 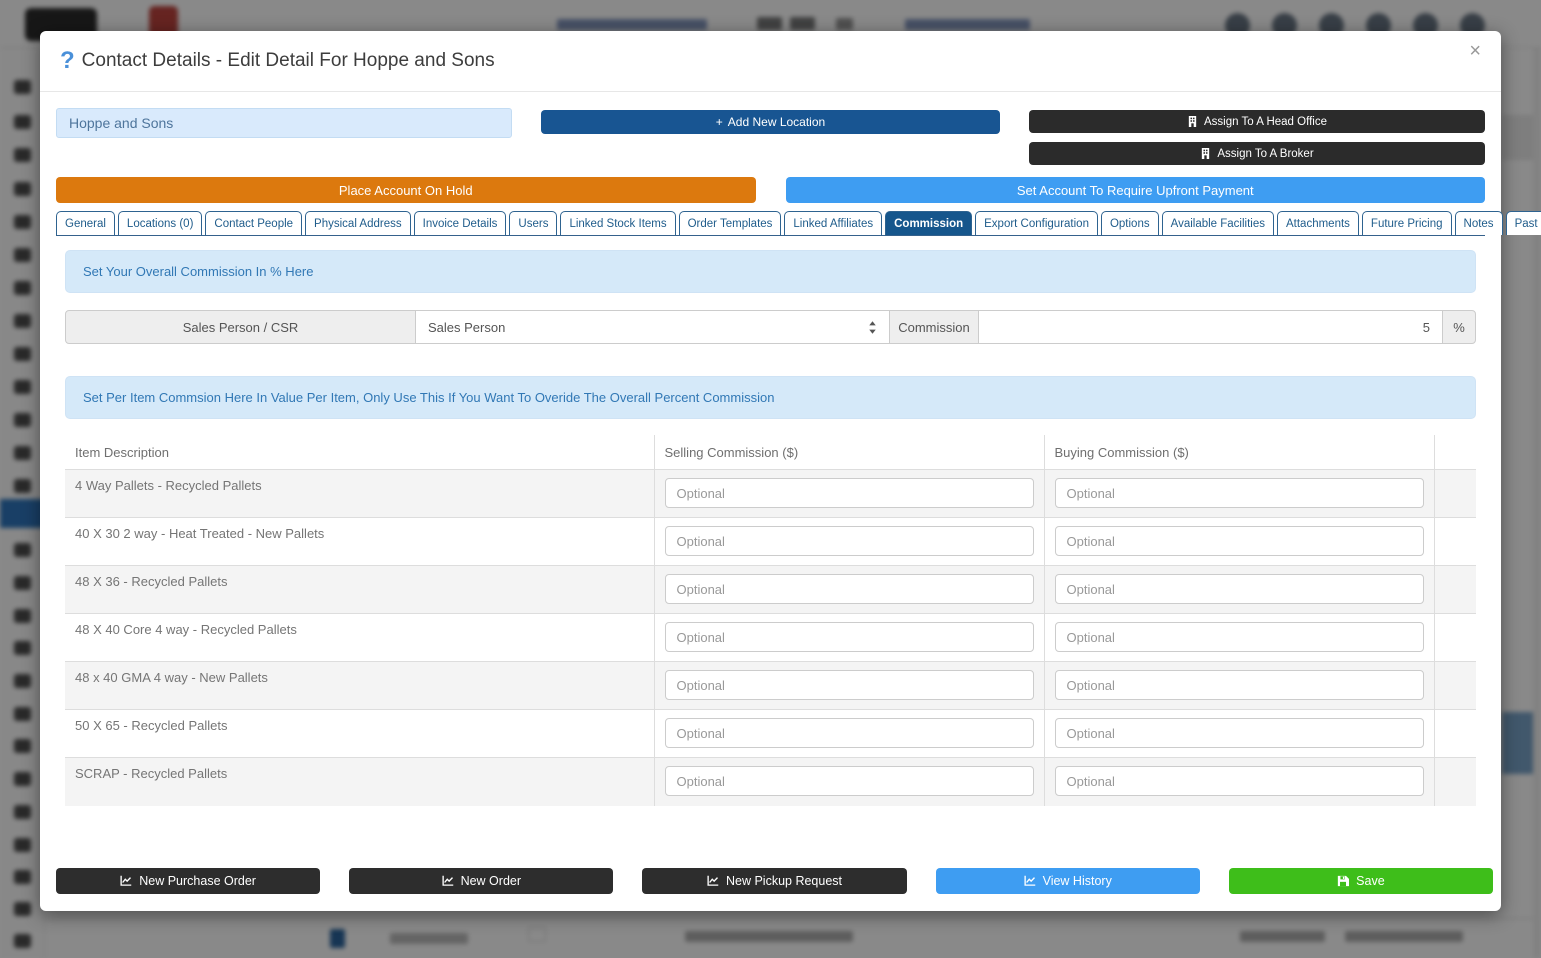 I want to click on col-extra, so click(x=1454, y=452).